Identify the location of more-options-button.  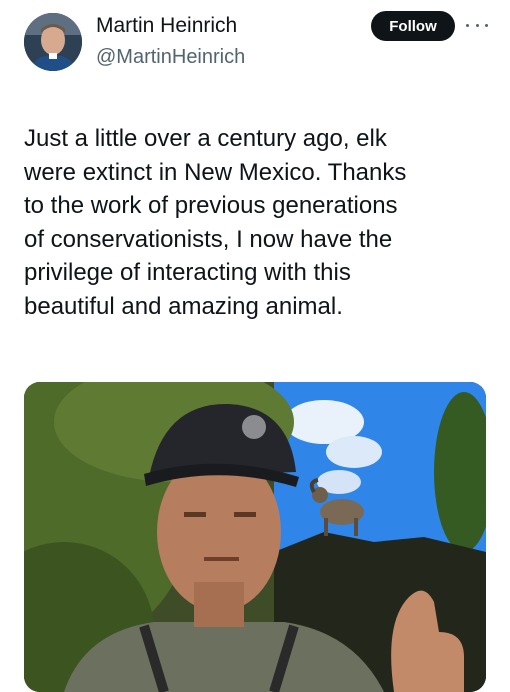
(477, 25).